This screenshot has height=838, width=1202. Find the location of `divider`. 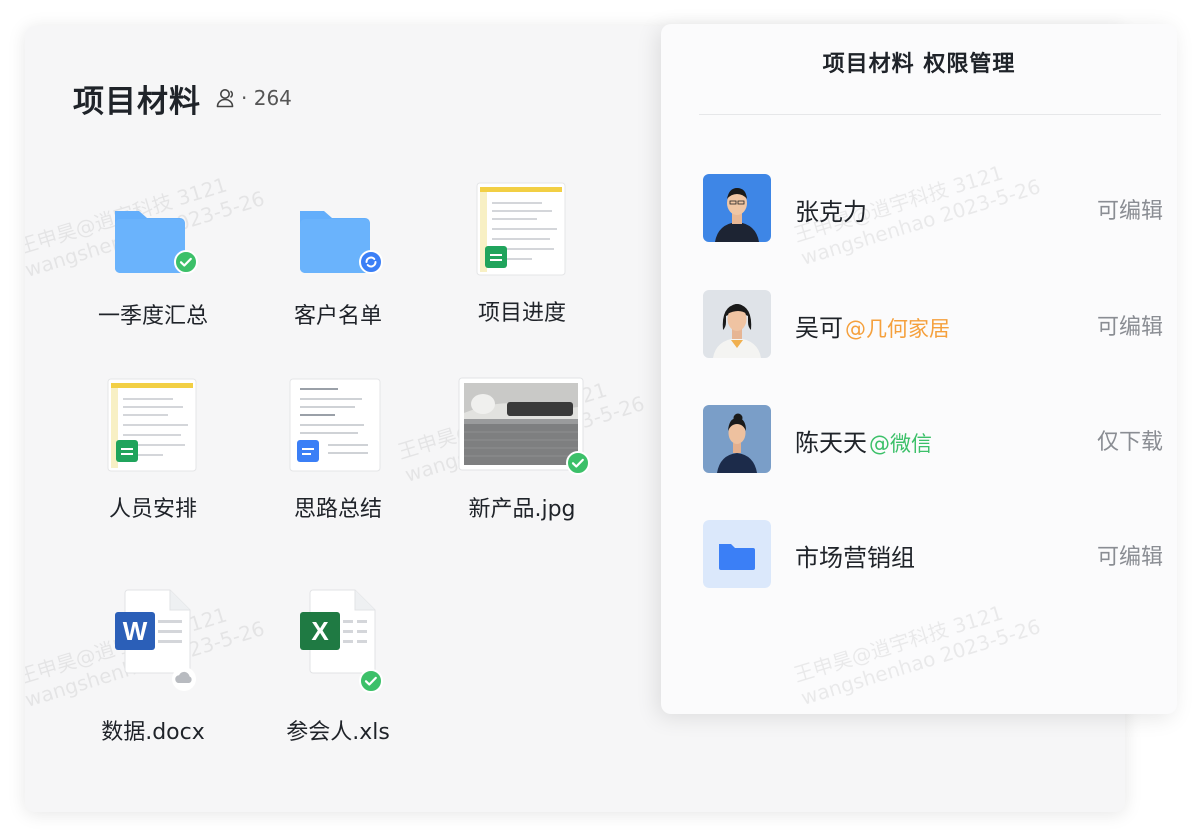

divider is located at coordinates (930, 114).